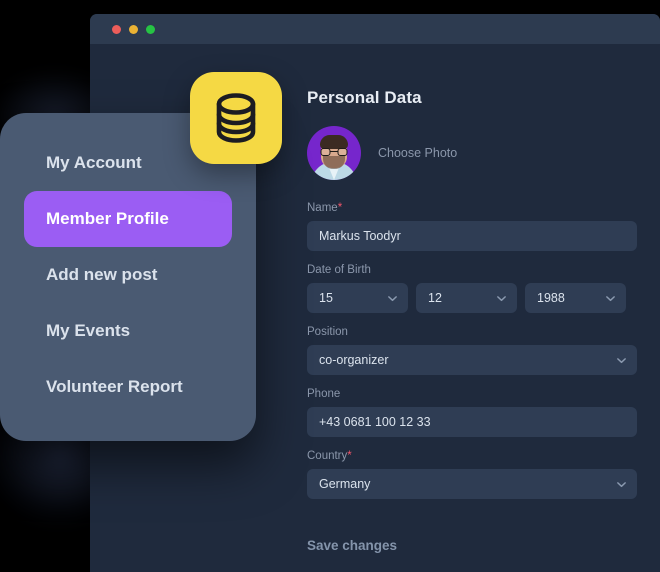 This screenshot has height=572, width=660. What do you see at coordinates (472, 208) in the screenshot?
I see `label-name: Name*` at bounding box center [472, 208].